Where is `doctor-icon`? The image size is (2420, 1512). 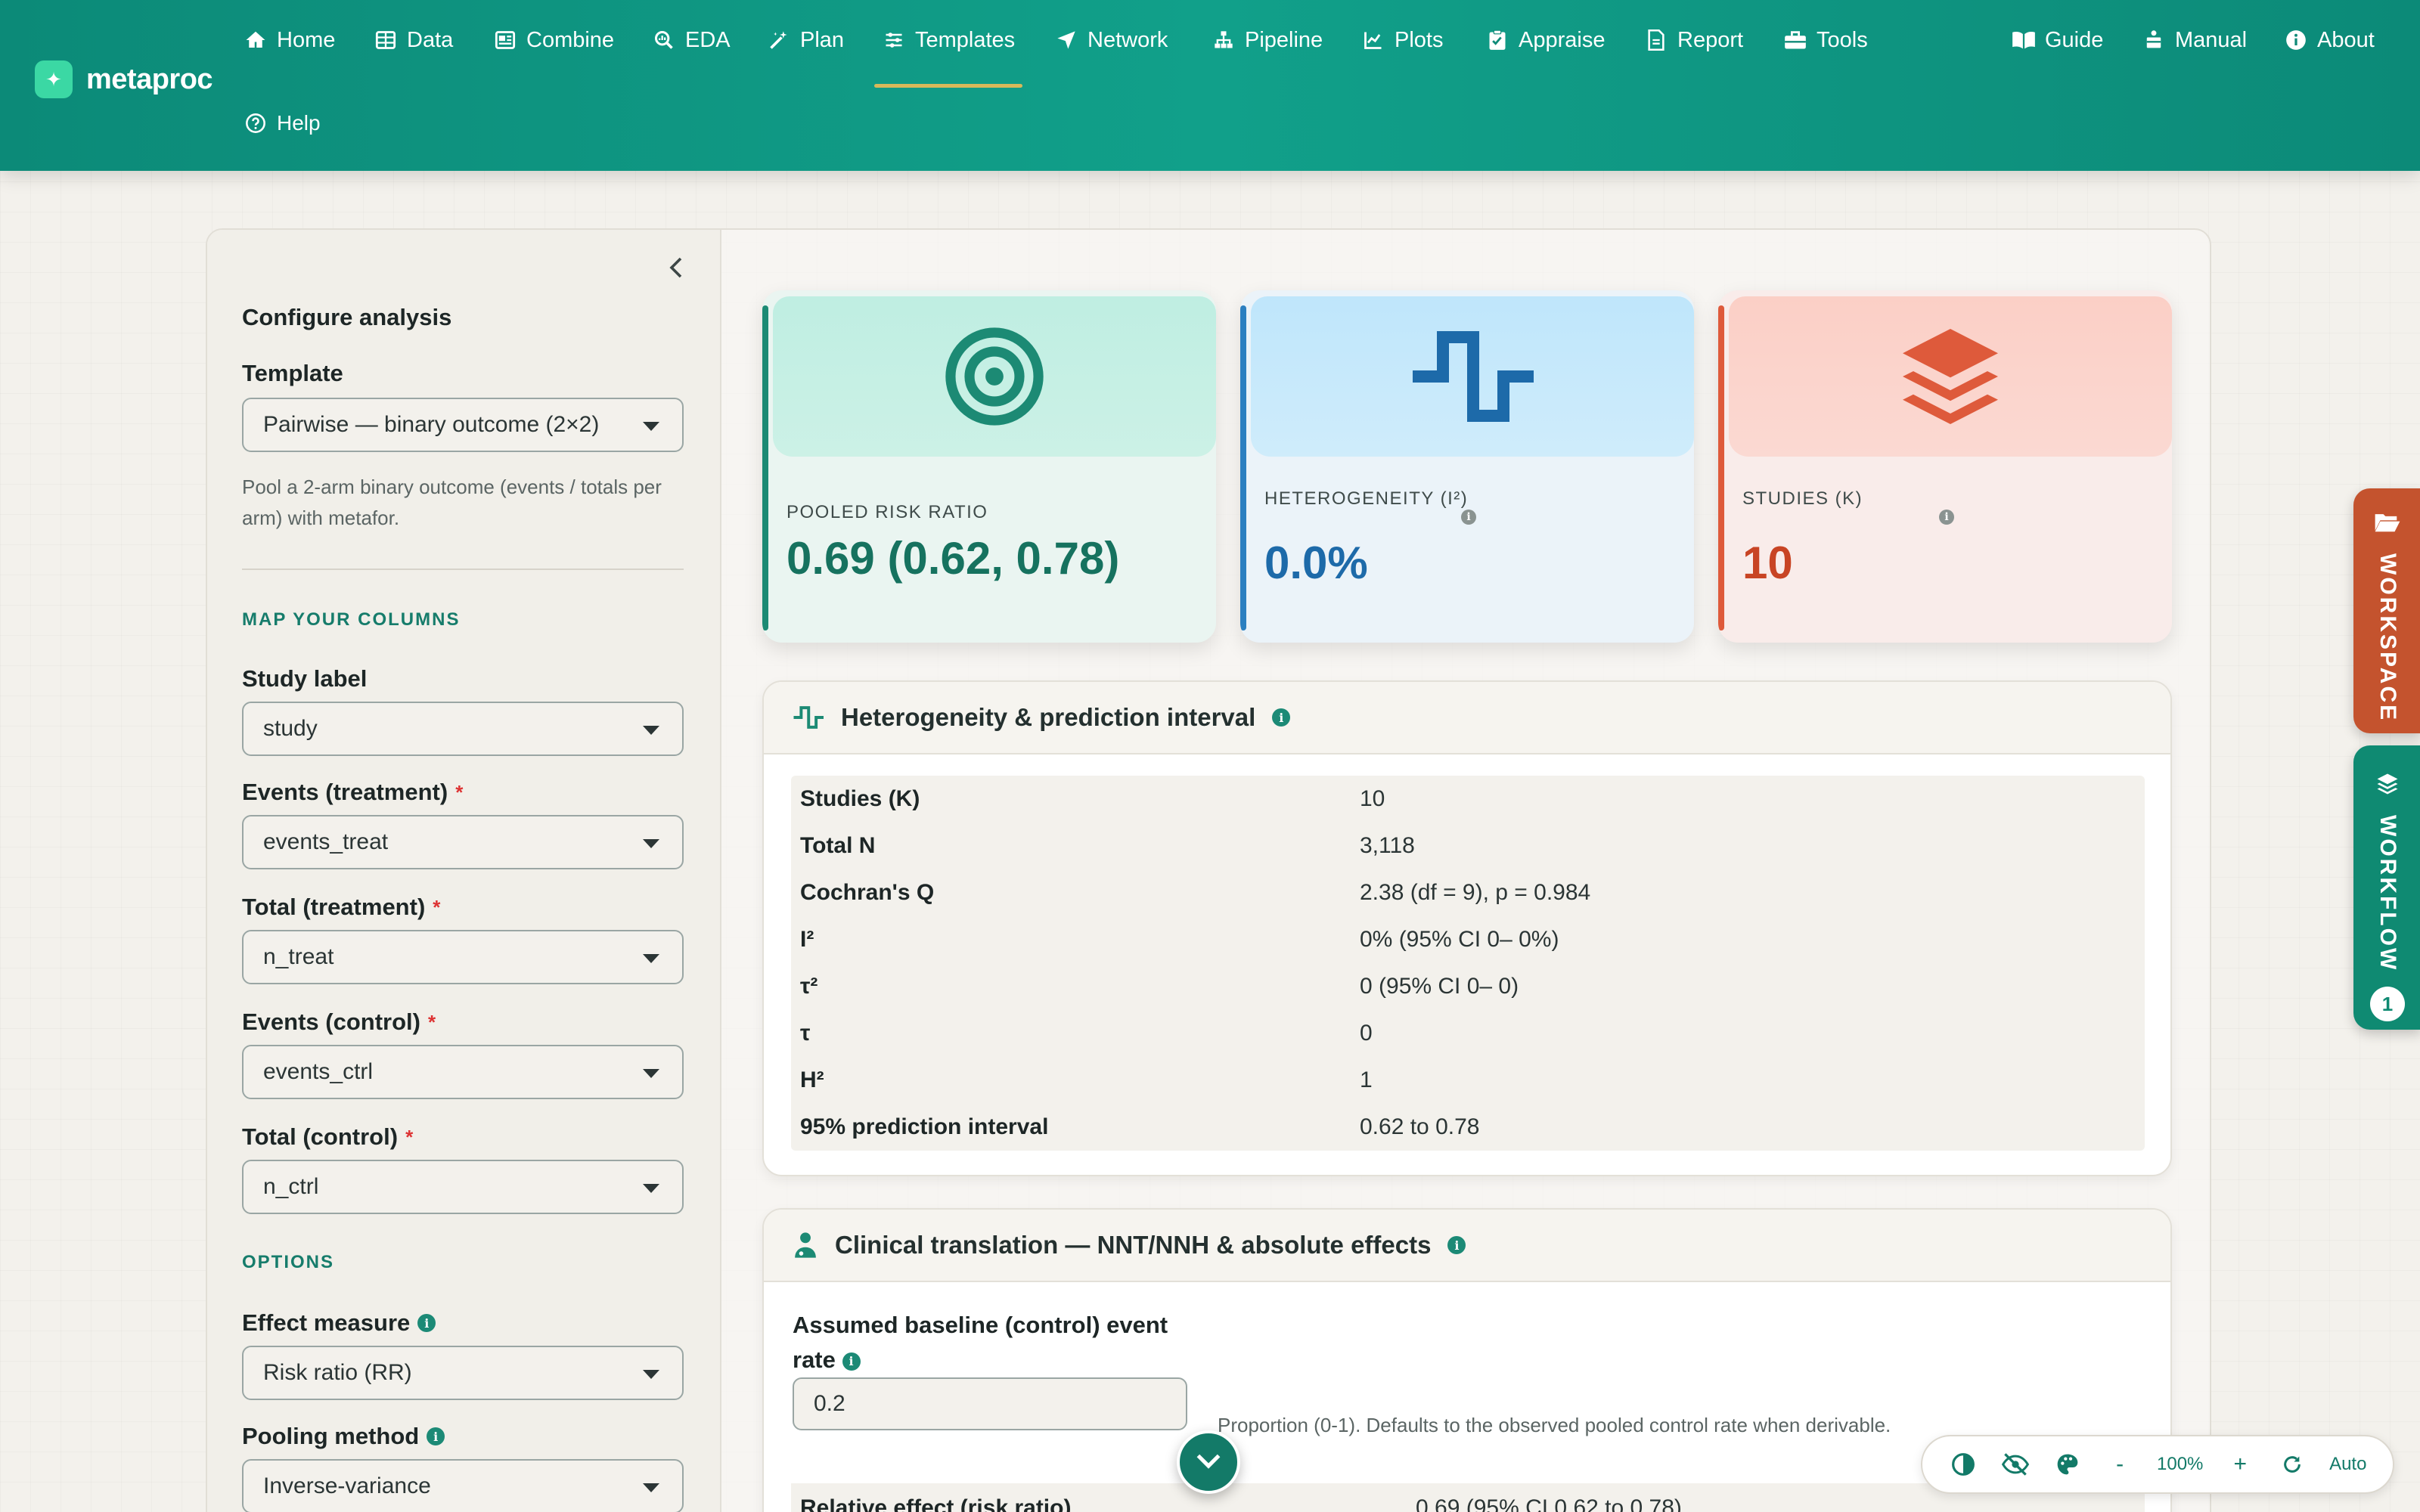
doctor-icon is located at coordinates (805, 1245).